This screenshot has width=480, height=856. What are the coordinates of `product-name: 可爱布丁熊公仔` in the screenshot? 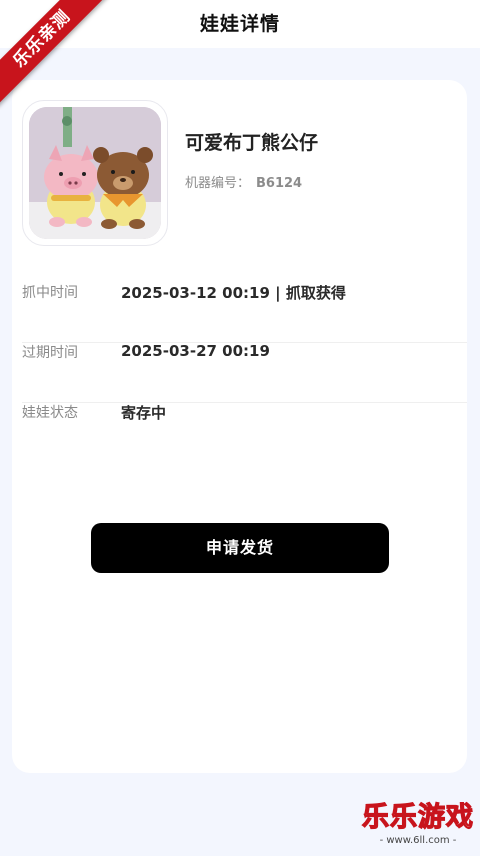 It's located at (252, 143).